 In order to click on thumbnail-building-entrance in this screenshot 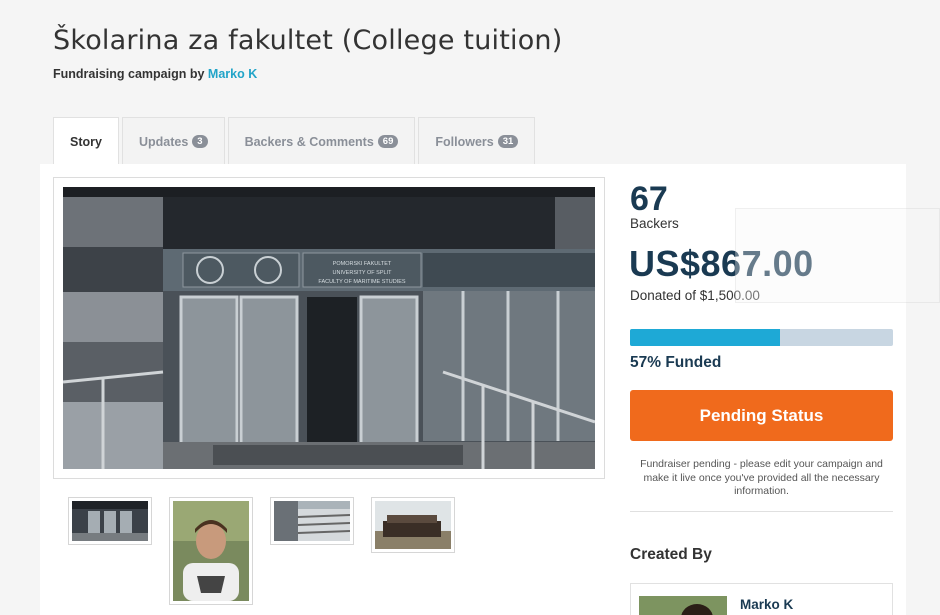, I will do `click(110, 521)`.